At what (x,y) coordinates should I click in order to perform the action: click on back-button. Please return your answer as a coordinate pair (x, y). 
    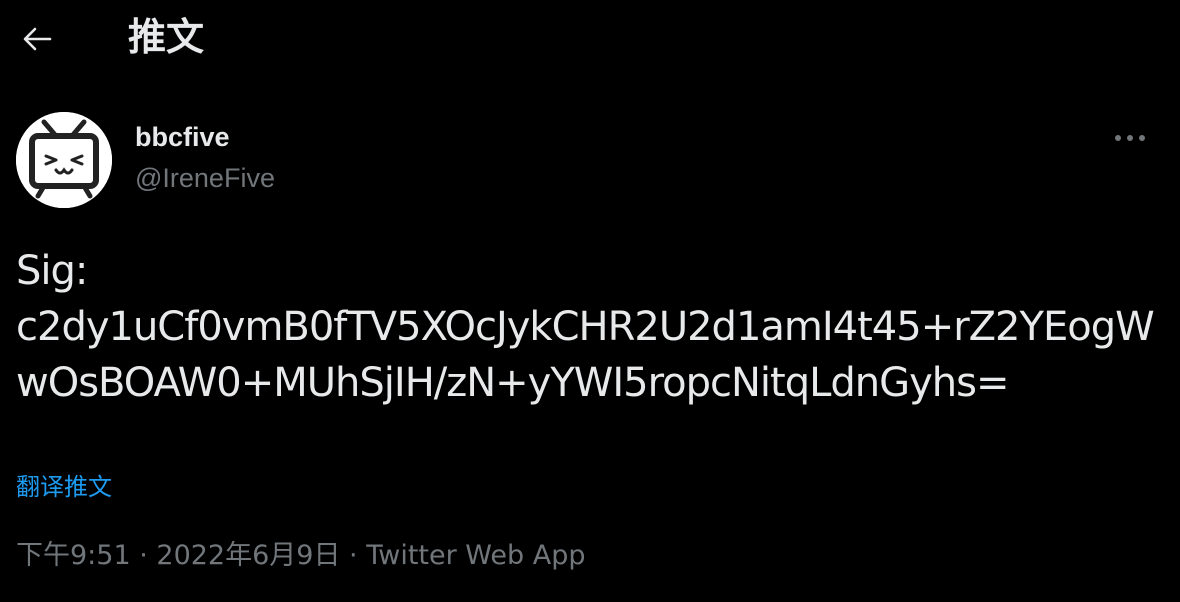
    Looking at the image, I should click on (37, 39).